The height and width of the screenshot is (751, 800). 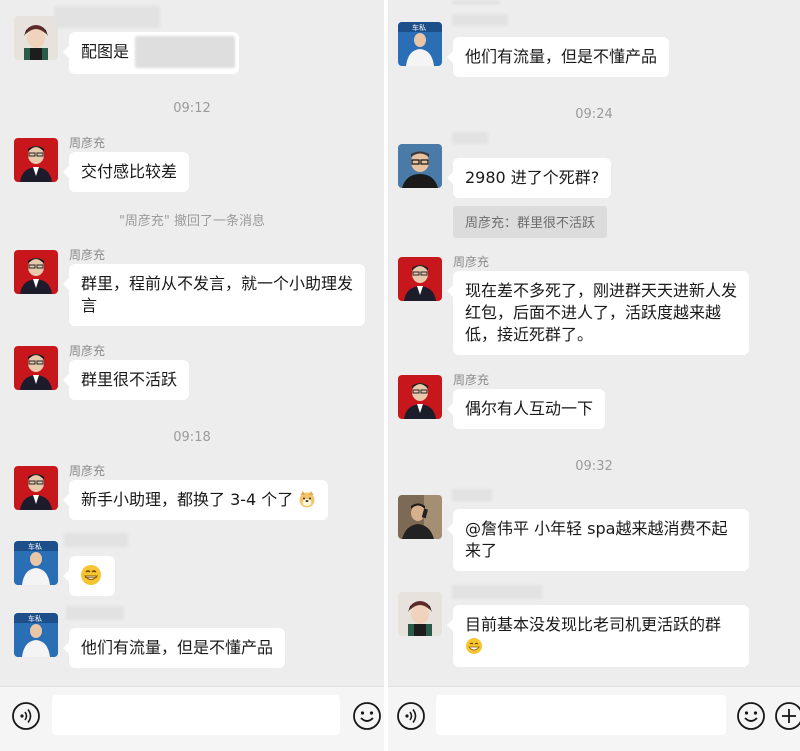 What do you see at coordinates (307, 499) in the screenshot?
I see `doge-emoji-icon` at bounding box center [307, 499].